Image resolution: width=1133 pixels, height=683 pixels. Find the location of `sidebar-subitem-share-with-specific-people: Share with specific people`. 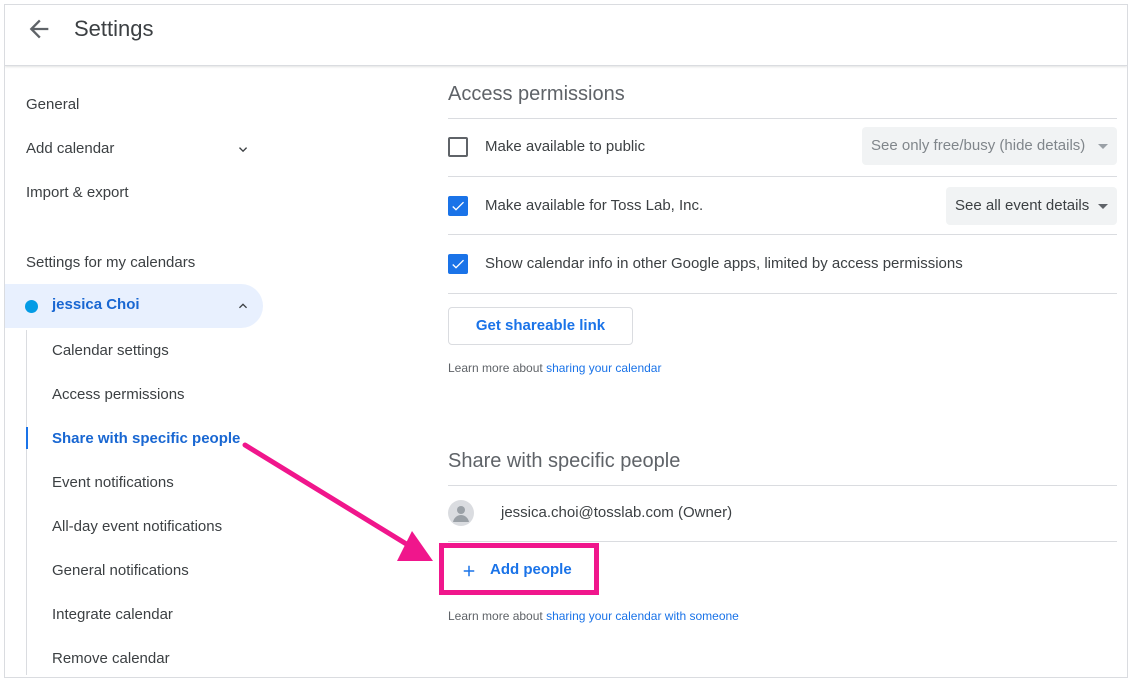

sidebar-subitem-share-with-specific-people: Share with specific people is located at coordinates (146, 438).